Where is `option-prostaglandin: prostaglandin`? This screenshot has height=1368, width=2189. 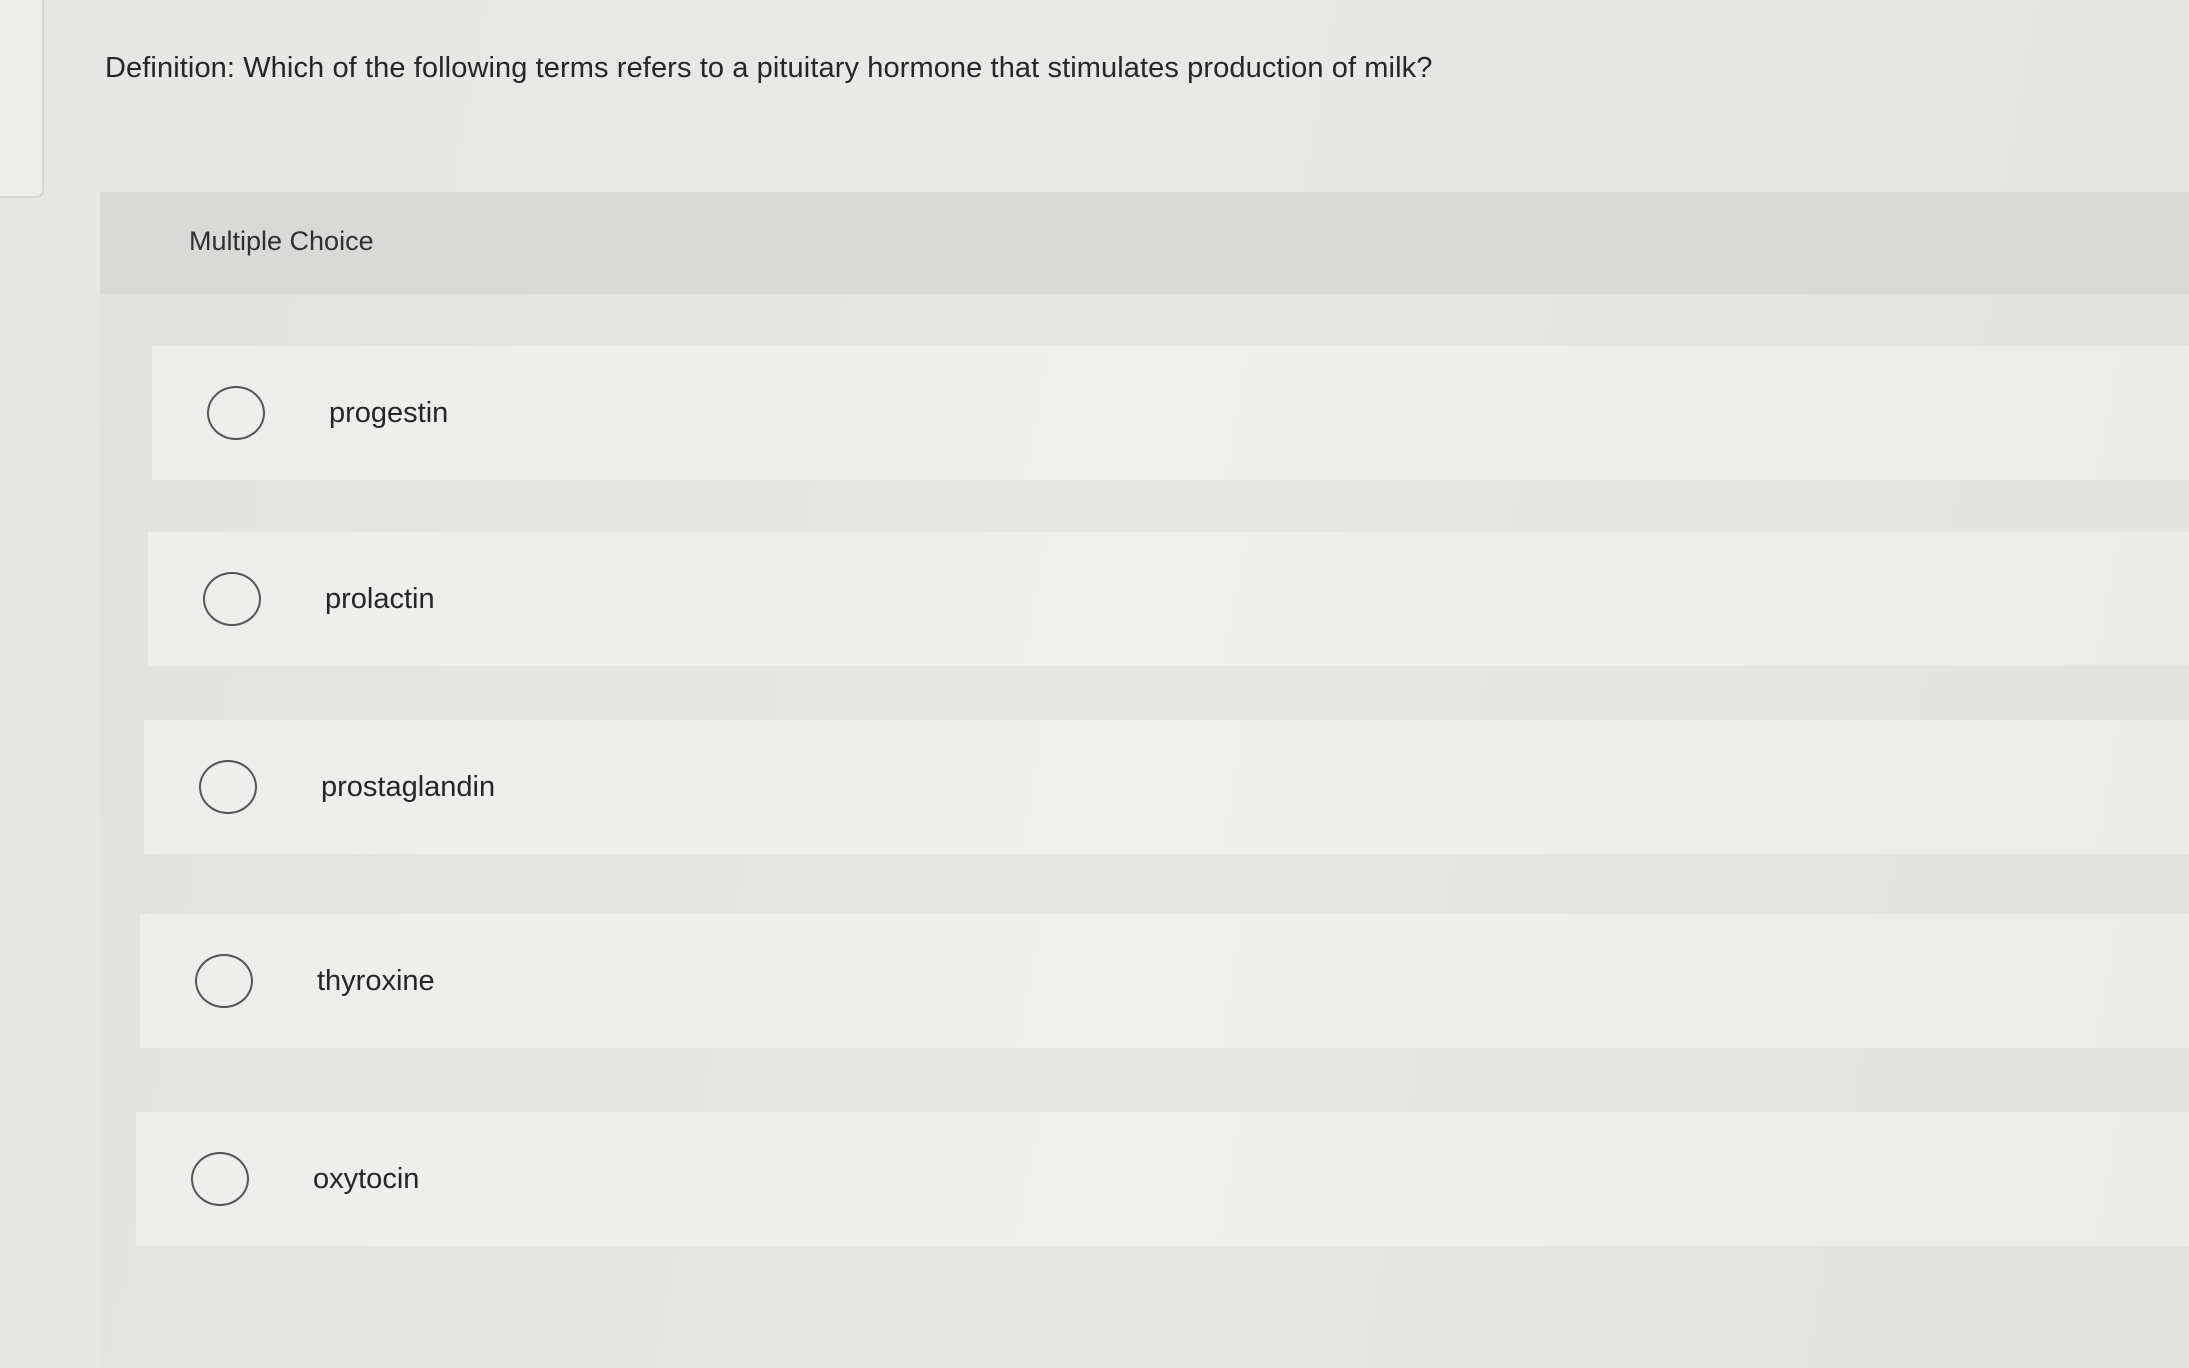 option-prostaglandin: prostaglandin is located at coordinates (1166, 787).